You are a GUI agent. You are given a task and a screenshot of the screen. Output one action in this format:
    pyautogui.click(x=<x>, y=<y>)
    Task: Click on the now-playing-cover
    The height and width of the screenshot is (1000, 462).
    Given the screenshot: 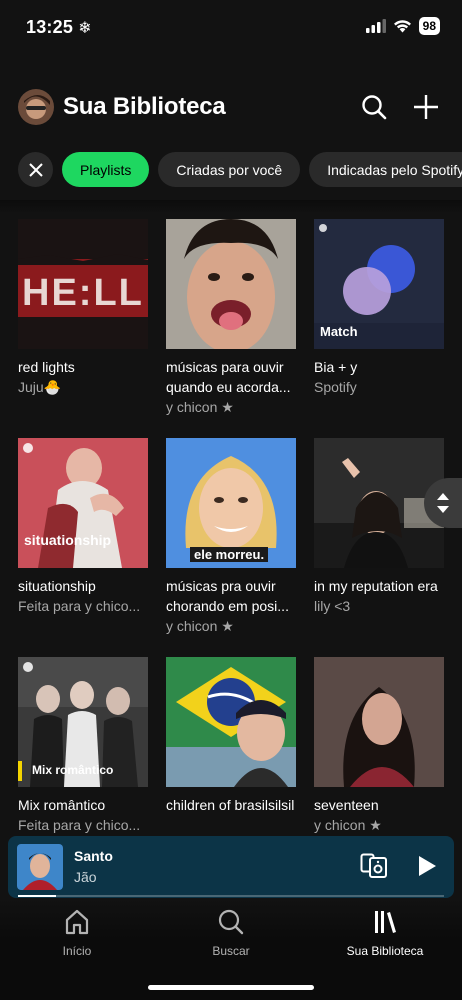 What is the action you would take?
    pyautogui.click(x=40, y=867)
    